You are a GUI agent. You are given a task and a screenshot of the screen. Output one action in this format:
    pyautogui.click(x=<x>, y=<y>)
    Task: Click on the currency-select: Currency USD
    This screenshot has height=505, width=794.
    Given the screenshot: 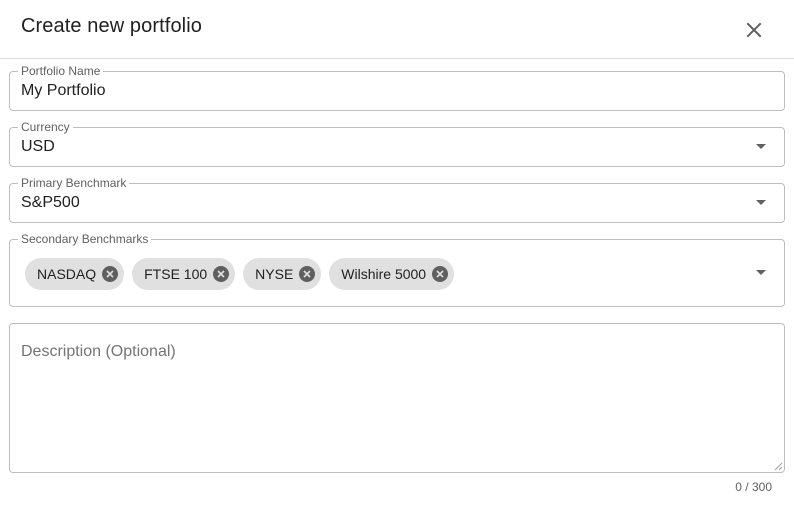 What is the action you would take?
    pyautogui.click(x=397, y=144)
    